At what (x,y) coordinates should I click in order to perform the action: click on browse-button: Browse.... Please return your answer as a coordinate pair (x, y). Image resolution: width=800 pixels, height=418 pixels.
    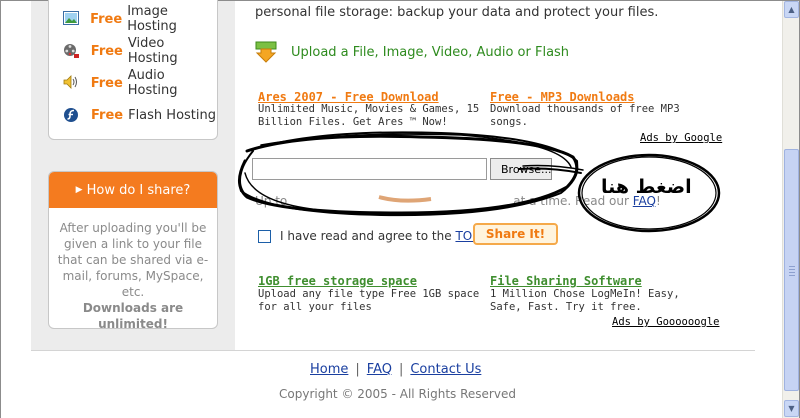
    Looking at the image, I should click on (521, 169).